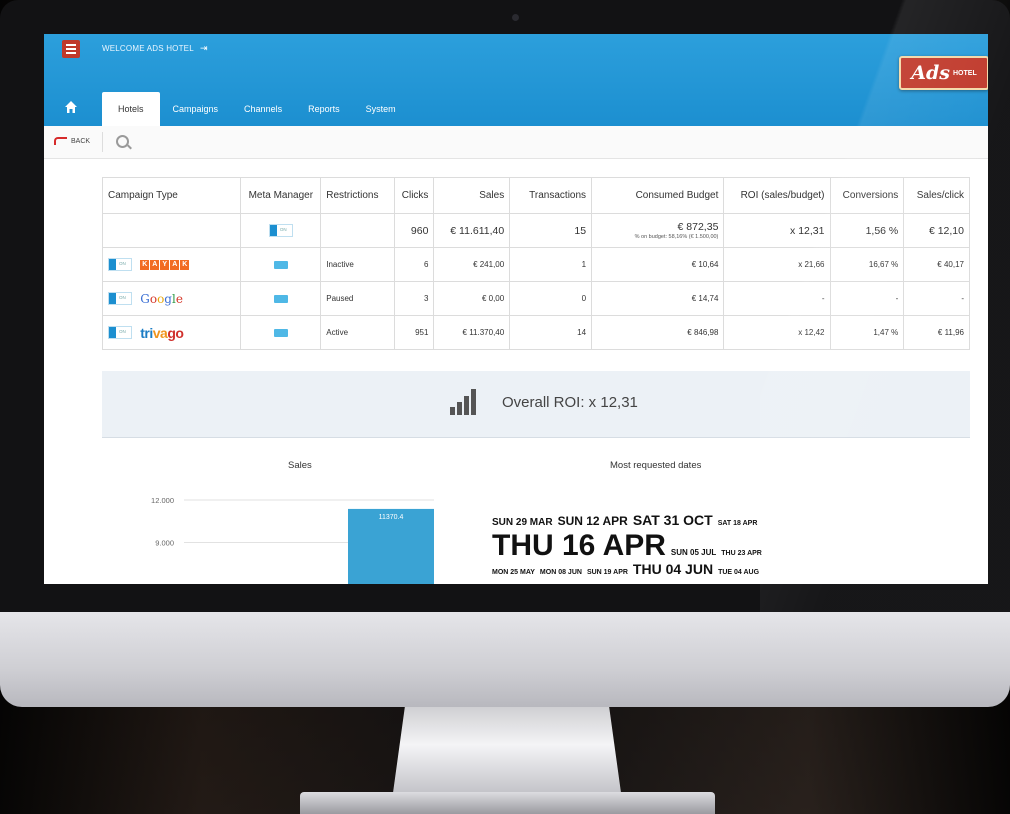 This screenshot has height=814, width=1010. Describe the element at coordinates (739, 572) in the screenshot. I see `requested-date: TUE 04 AUG` at that location.